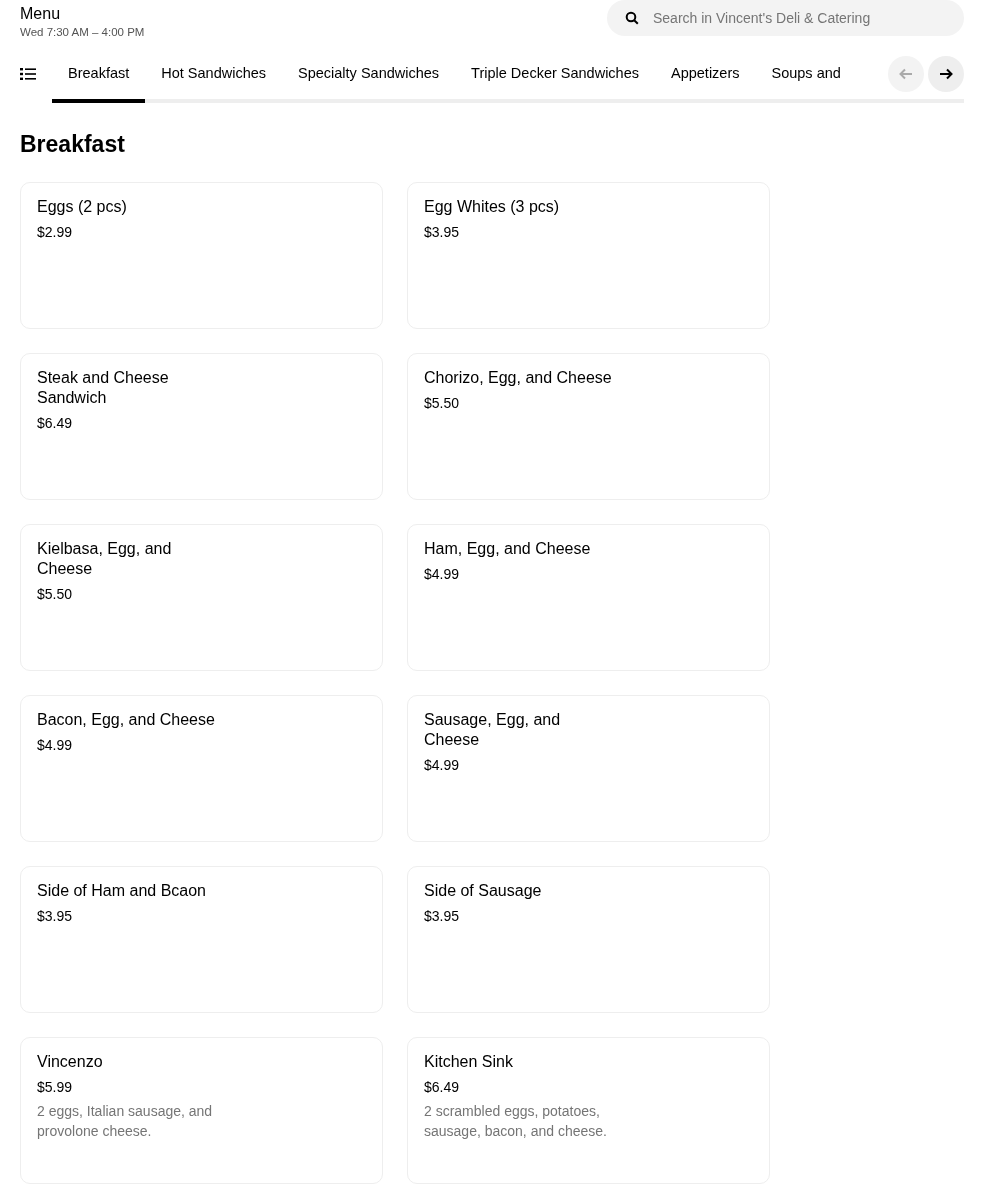 This screenshot has height=1199, width=984. Describe the element at coordinates (492, 206) in the screenshot. I see `item-name: Egg Whites (3 pcs)` at that location.